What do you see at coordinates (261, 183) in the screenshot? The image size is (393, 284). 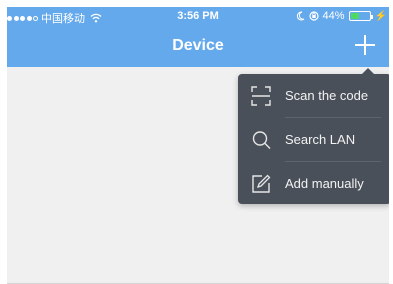 I see `edit-icon` at bounding box center [261, 183].